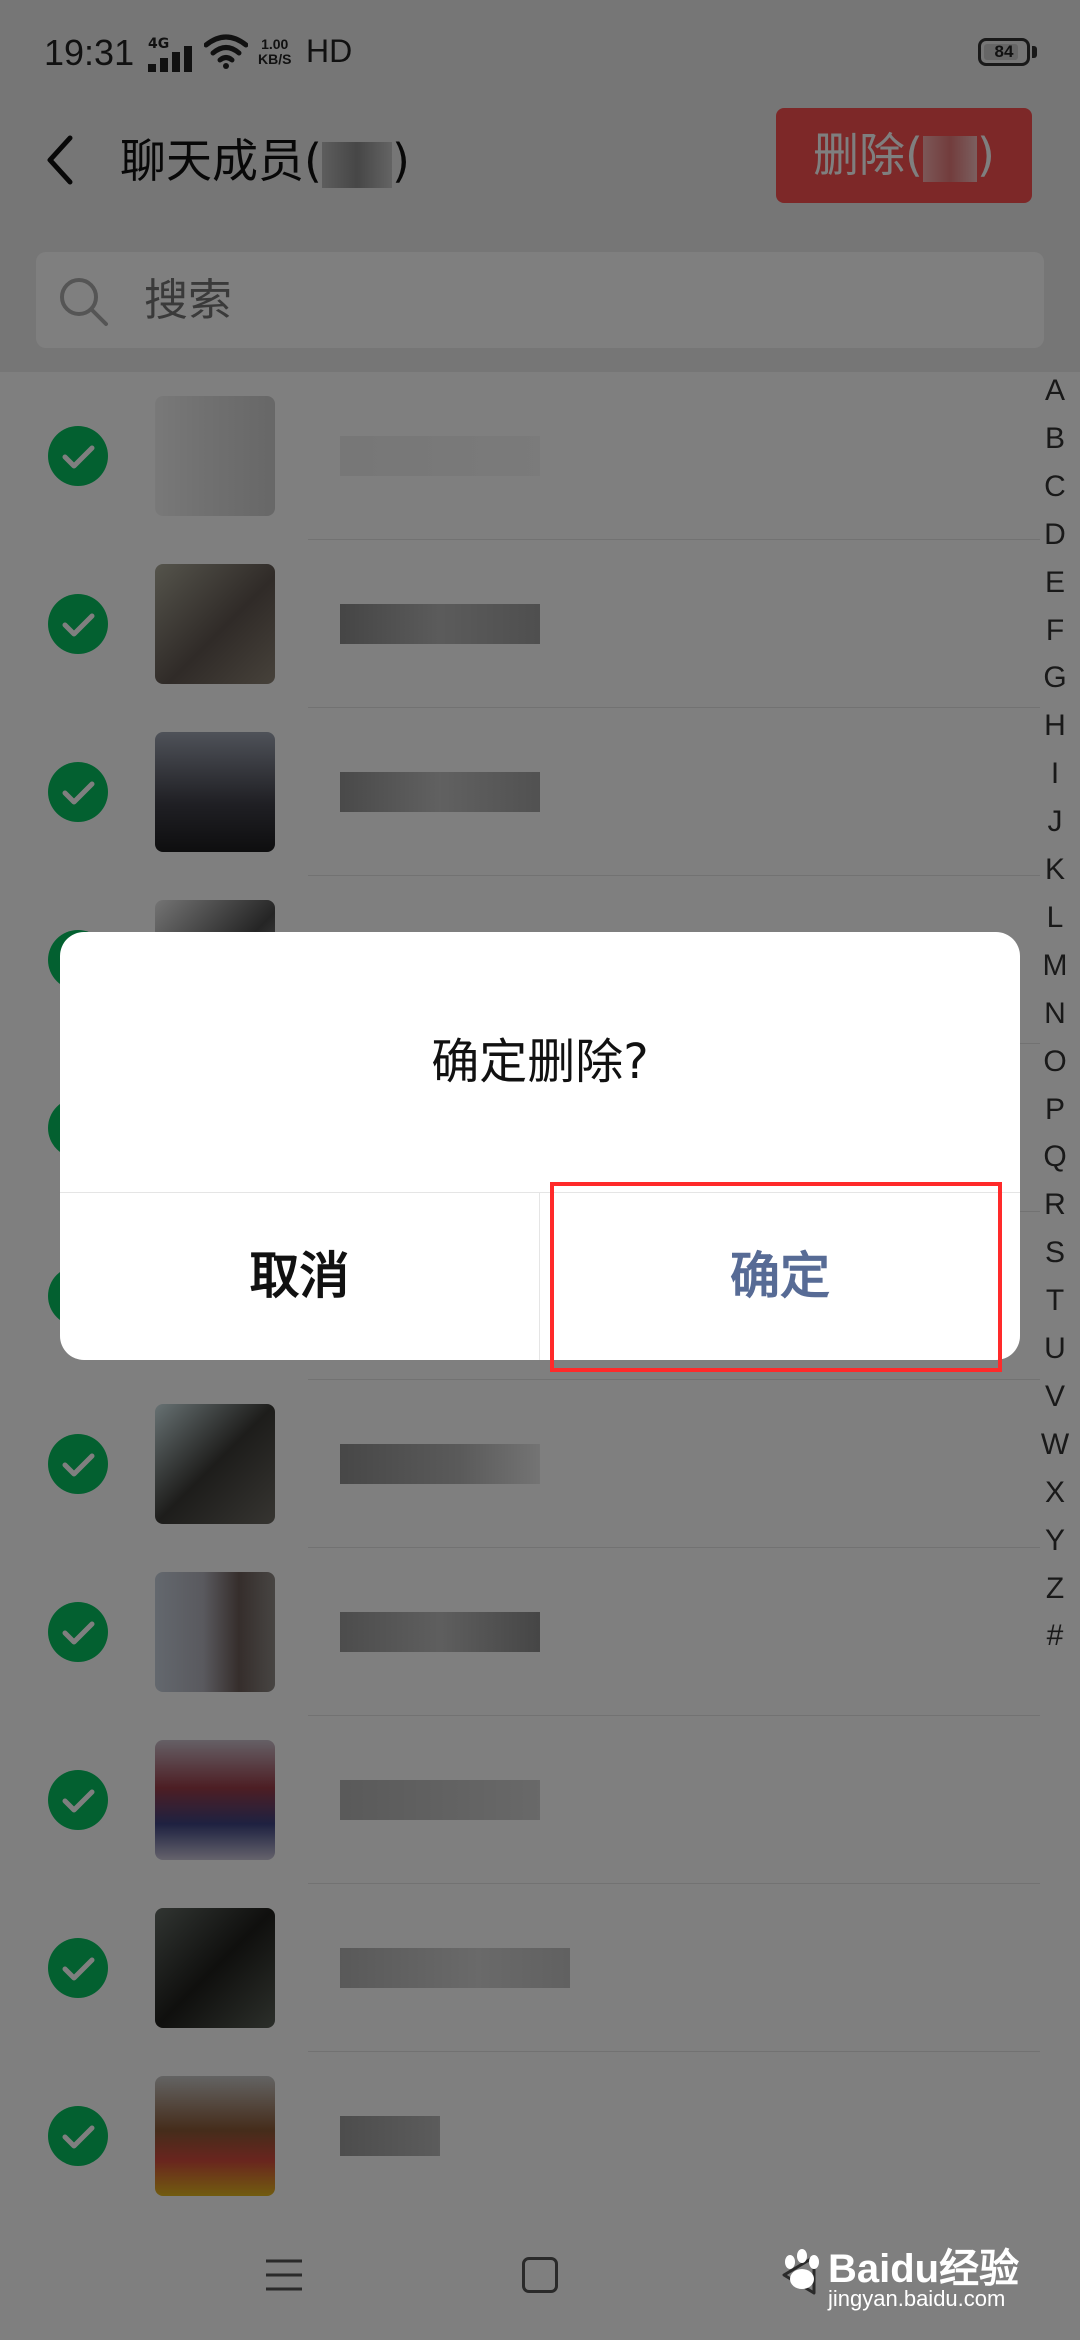  I want to click on watermark-url: jingyan.baidu.com, so click(917, 2298).